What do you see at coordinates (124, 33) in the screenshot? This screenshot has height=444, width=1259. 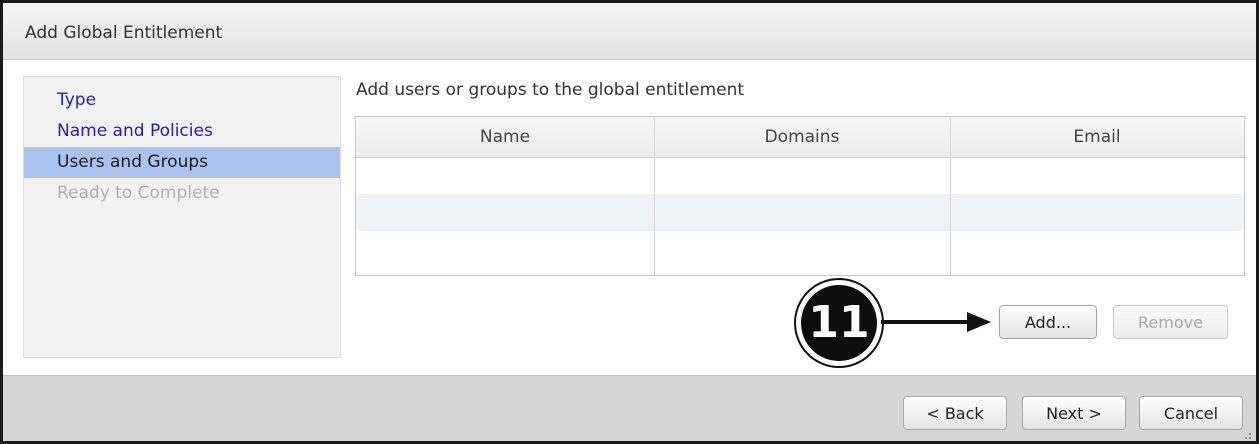 I see `dialog-title: Add Global Entitlement` at bounding box center [124, 33].